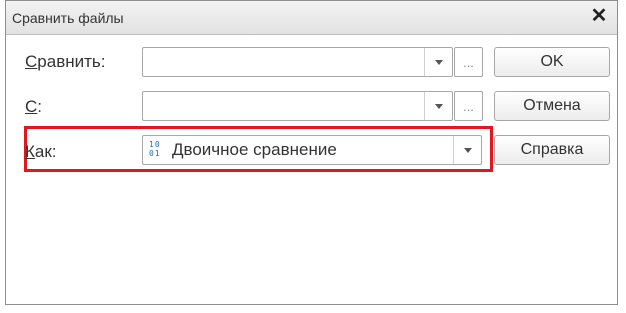  Describe the element at coordinates (71, 61) in the screenshot. I see `compare-label-rest: равнить:` at that location.